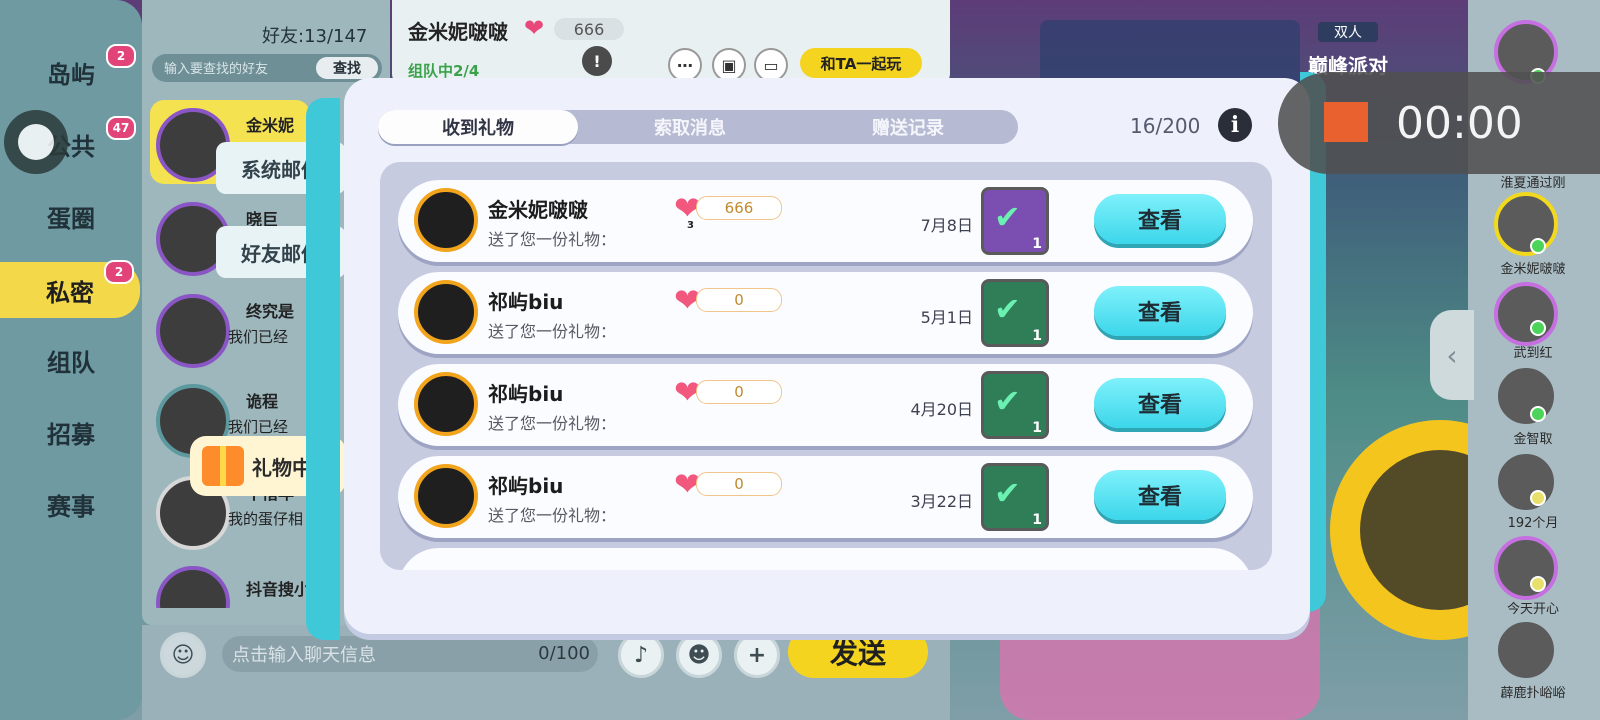 This screenshot has width=1600, height=720. I want to click on nav-item-label: 招募, so click(71, 434).